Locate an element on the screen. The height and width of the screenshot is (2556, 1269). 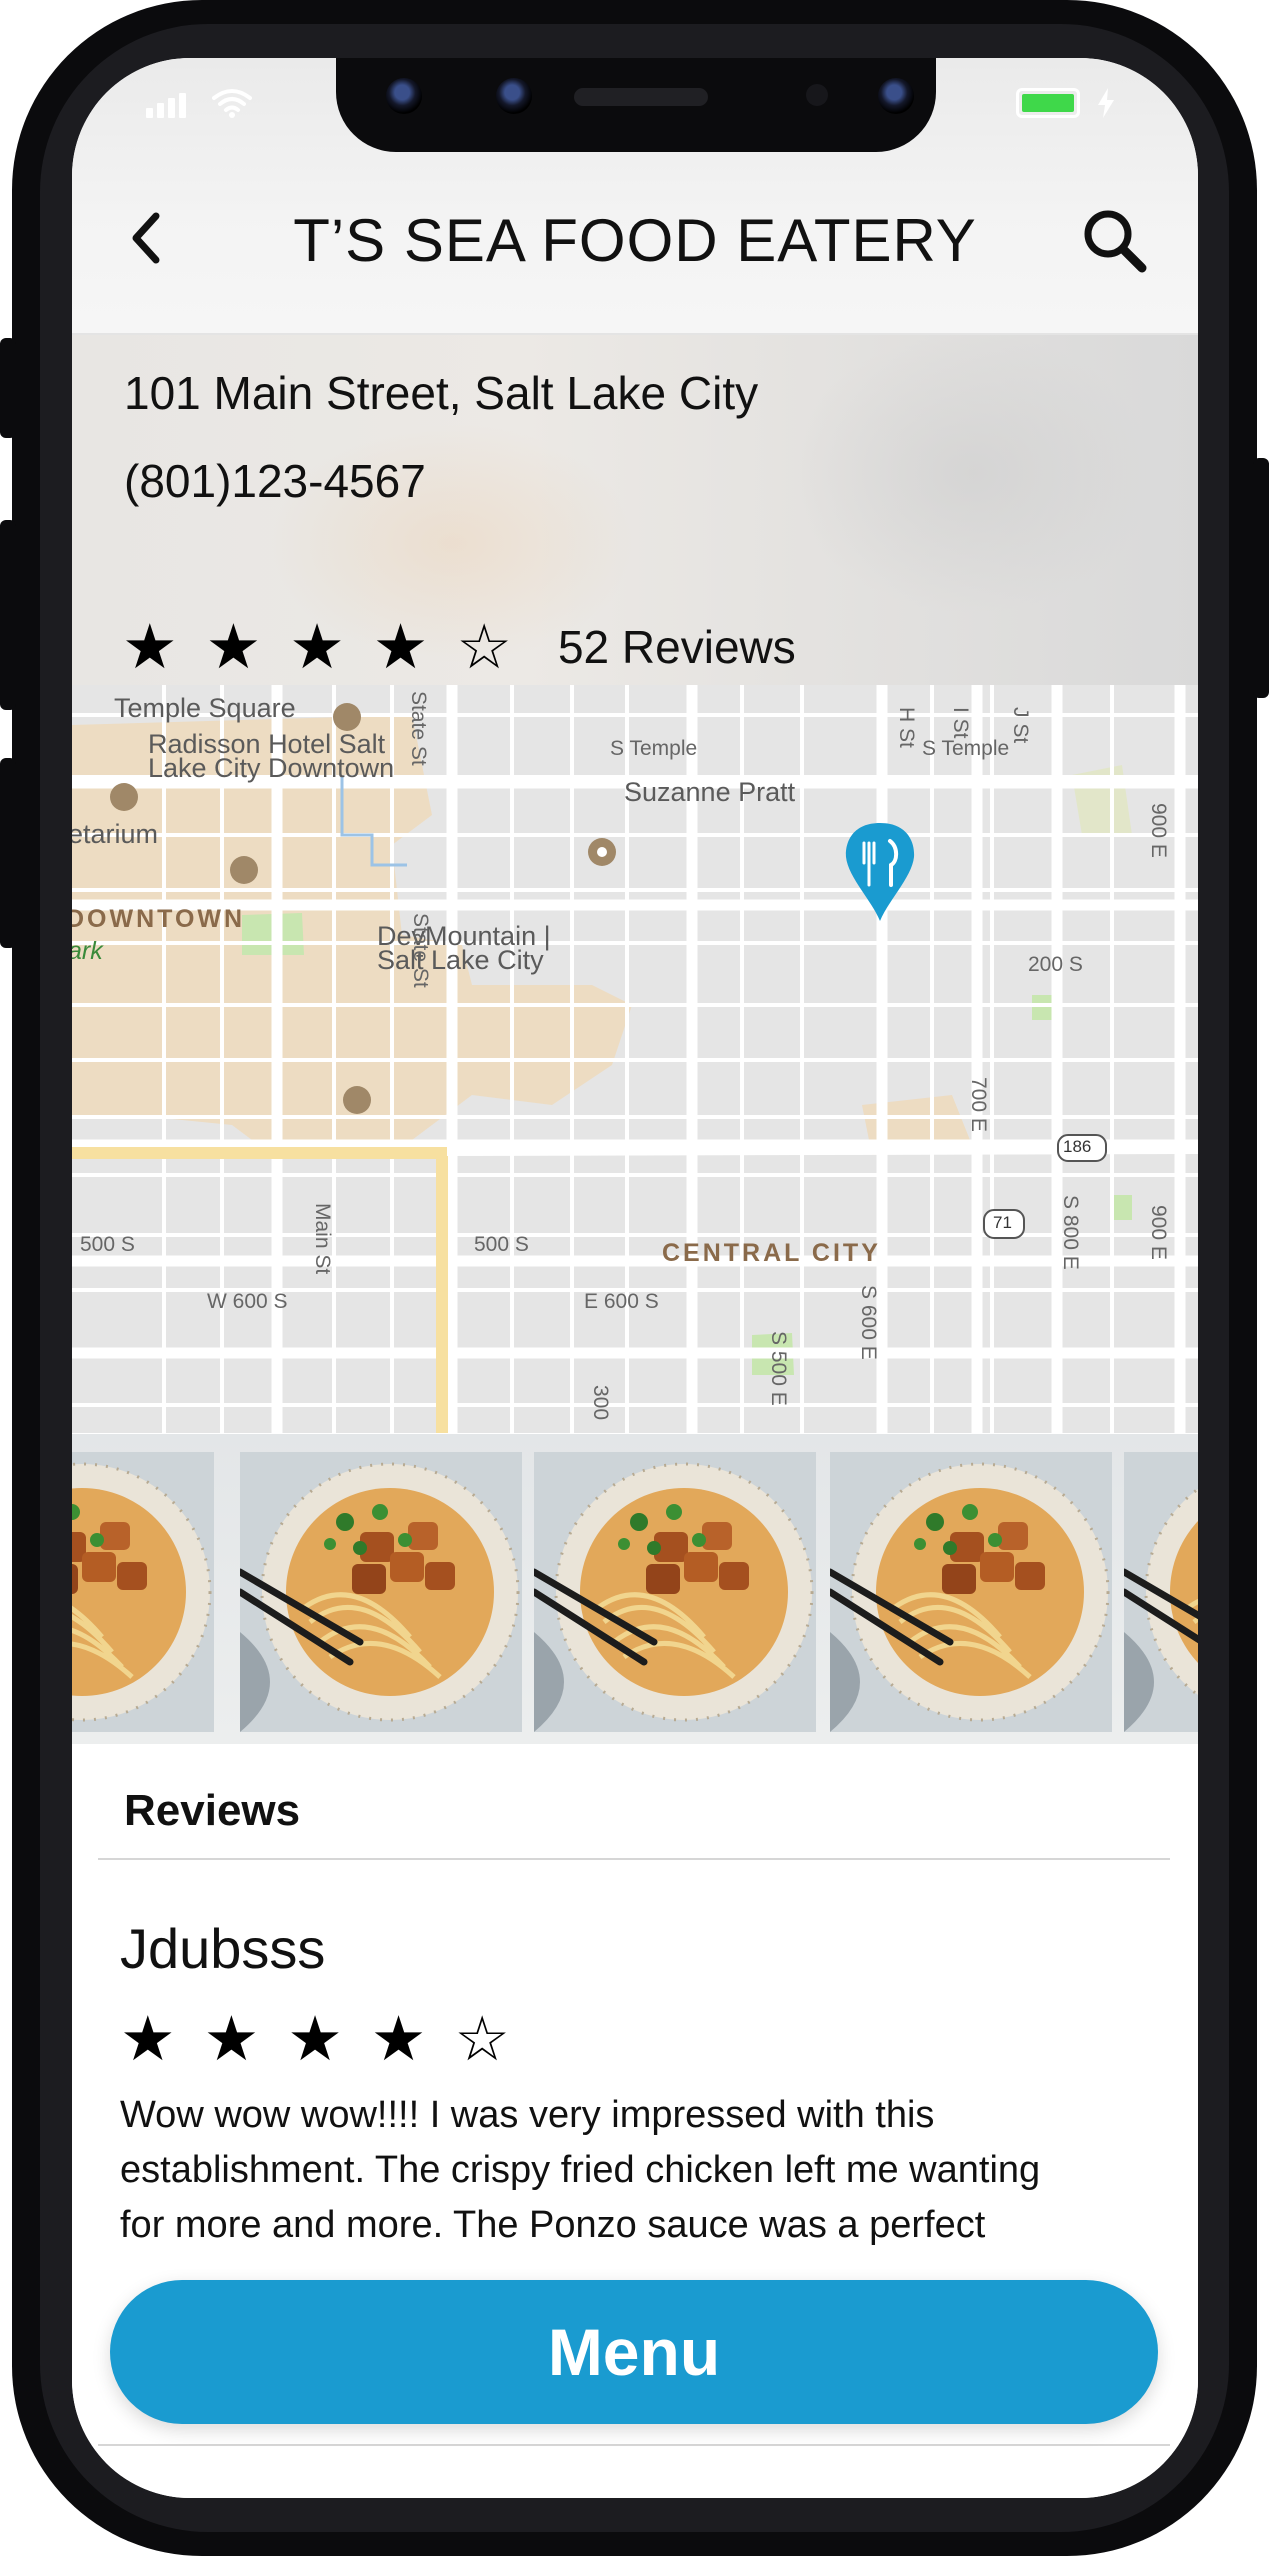
restaurant-address: 101 Main Street, Salt Lake City is located at coordinates (441, 393).